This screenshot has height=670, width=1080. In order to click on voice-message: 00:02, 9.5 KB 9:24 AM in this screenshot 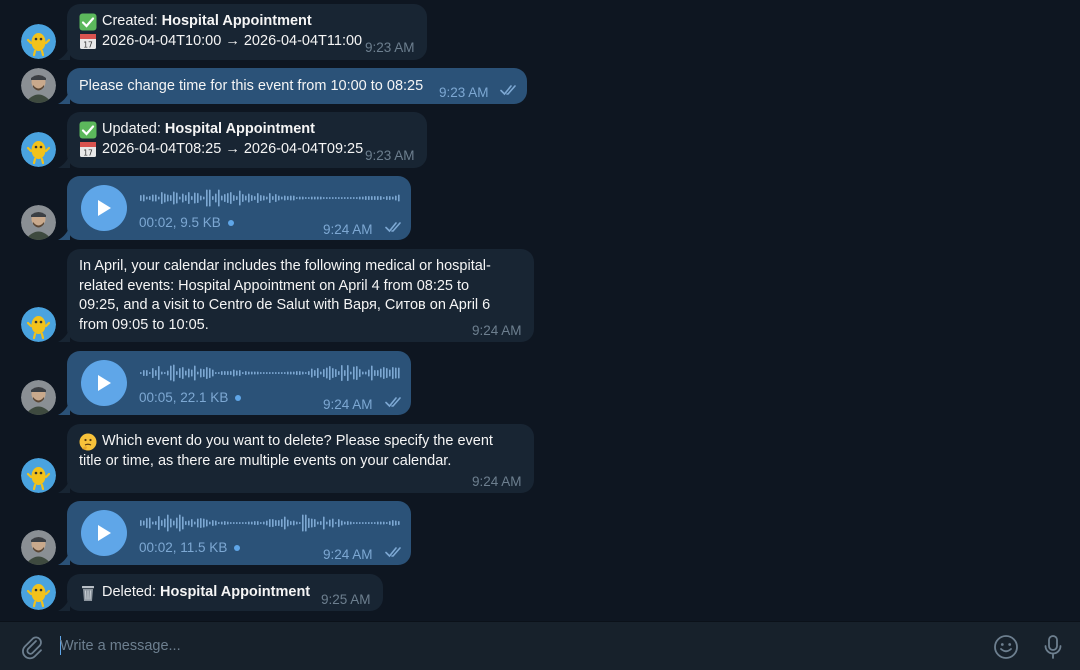, I will do `click(239, 208)`.